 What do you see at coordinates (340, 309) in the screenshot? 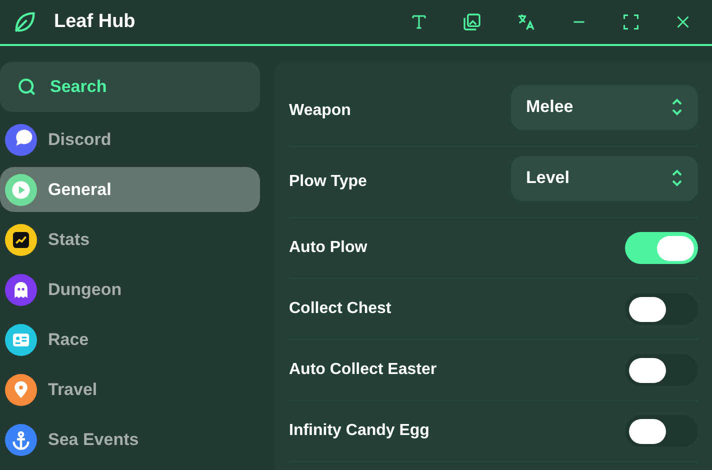
I see `setting-label: Collect Chest` at bounding box center [340, 309].